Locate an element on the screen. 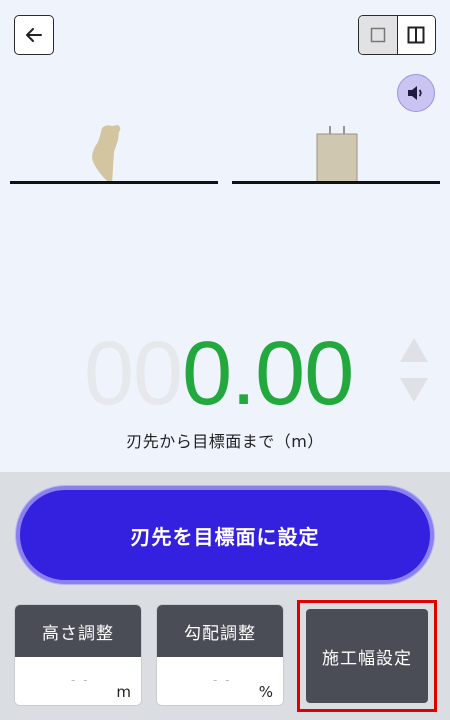 This screenshot has height=720, width=450. height-adjust-button: 高さ調整 - - m is located at coordinates (78, 655).